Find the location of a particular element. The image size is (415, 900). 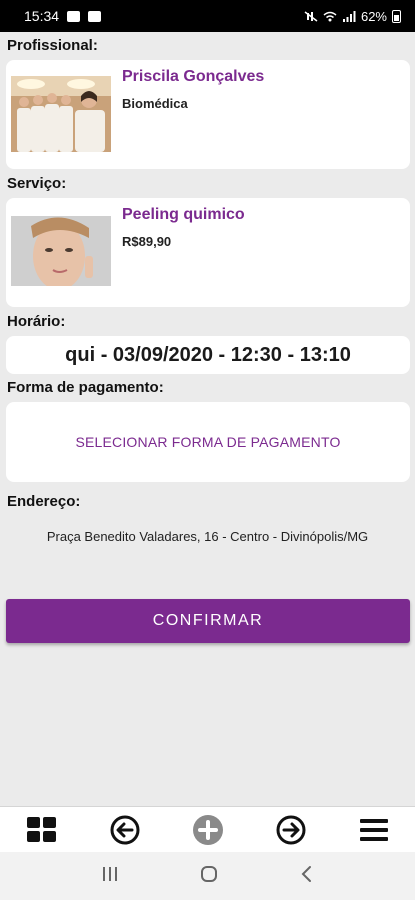

schedule-value: qui - 03/09/2020 - 12:30 - 13:10 is located at coordinates (208, 355).